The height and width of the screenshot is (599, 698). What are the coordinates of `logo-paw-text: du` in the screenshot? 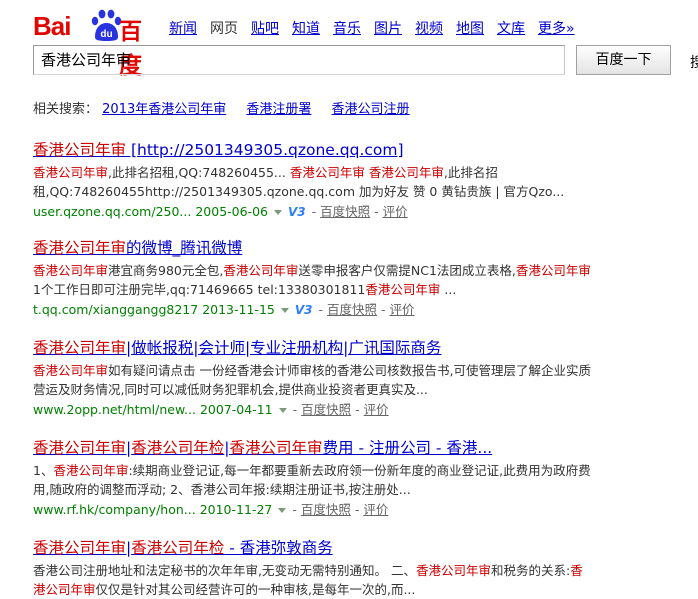 It's located at (106, 34).